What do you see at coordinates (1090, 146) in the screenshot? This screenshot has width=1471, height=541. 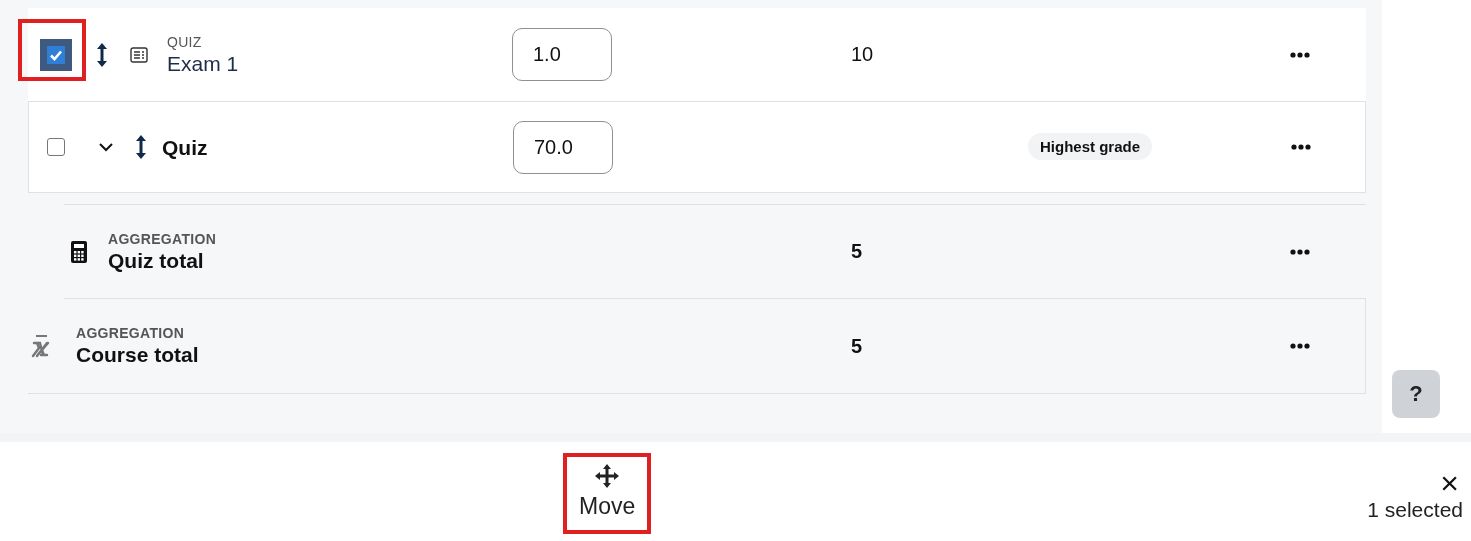 I see `aggregation-badge: Highest grade` at bounding box center [1090, 146].